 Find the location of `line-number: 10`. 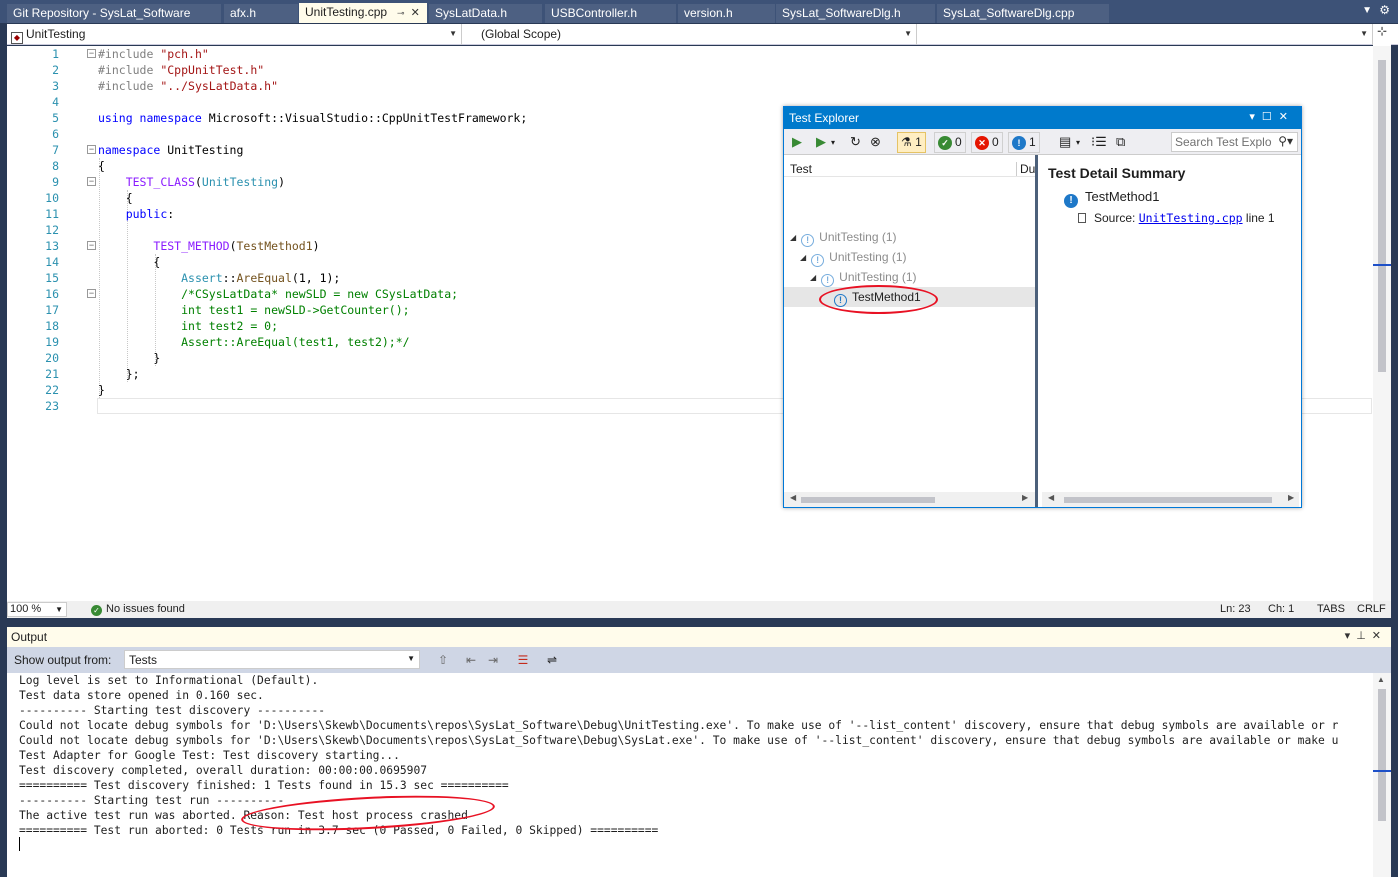

line-number: 10 is located at coordinates (52, 198).